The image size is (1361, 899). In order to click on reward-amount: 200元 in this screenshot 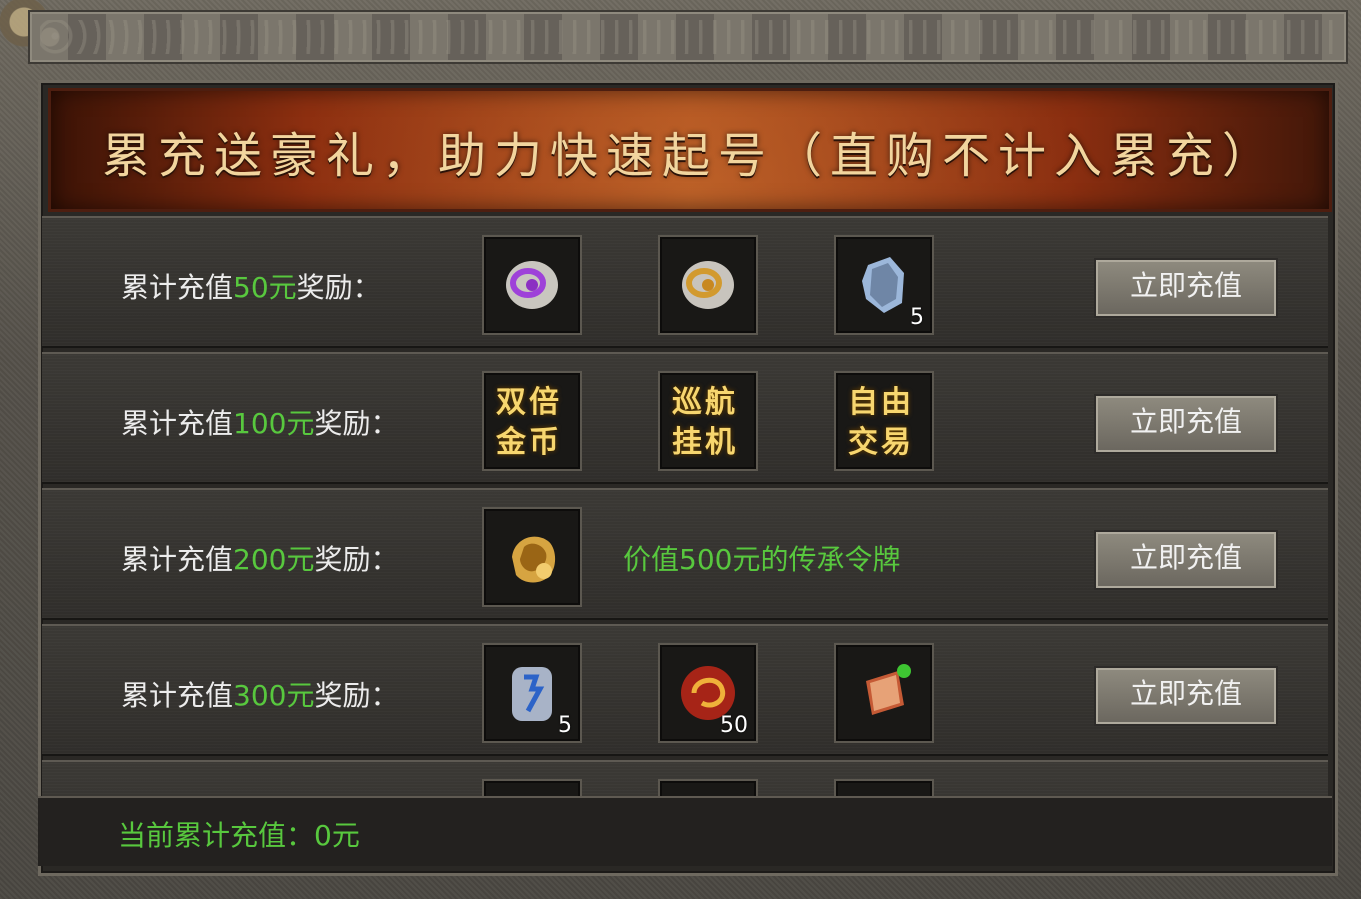, I will do `click(274, 559)`.